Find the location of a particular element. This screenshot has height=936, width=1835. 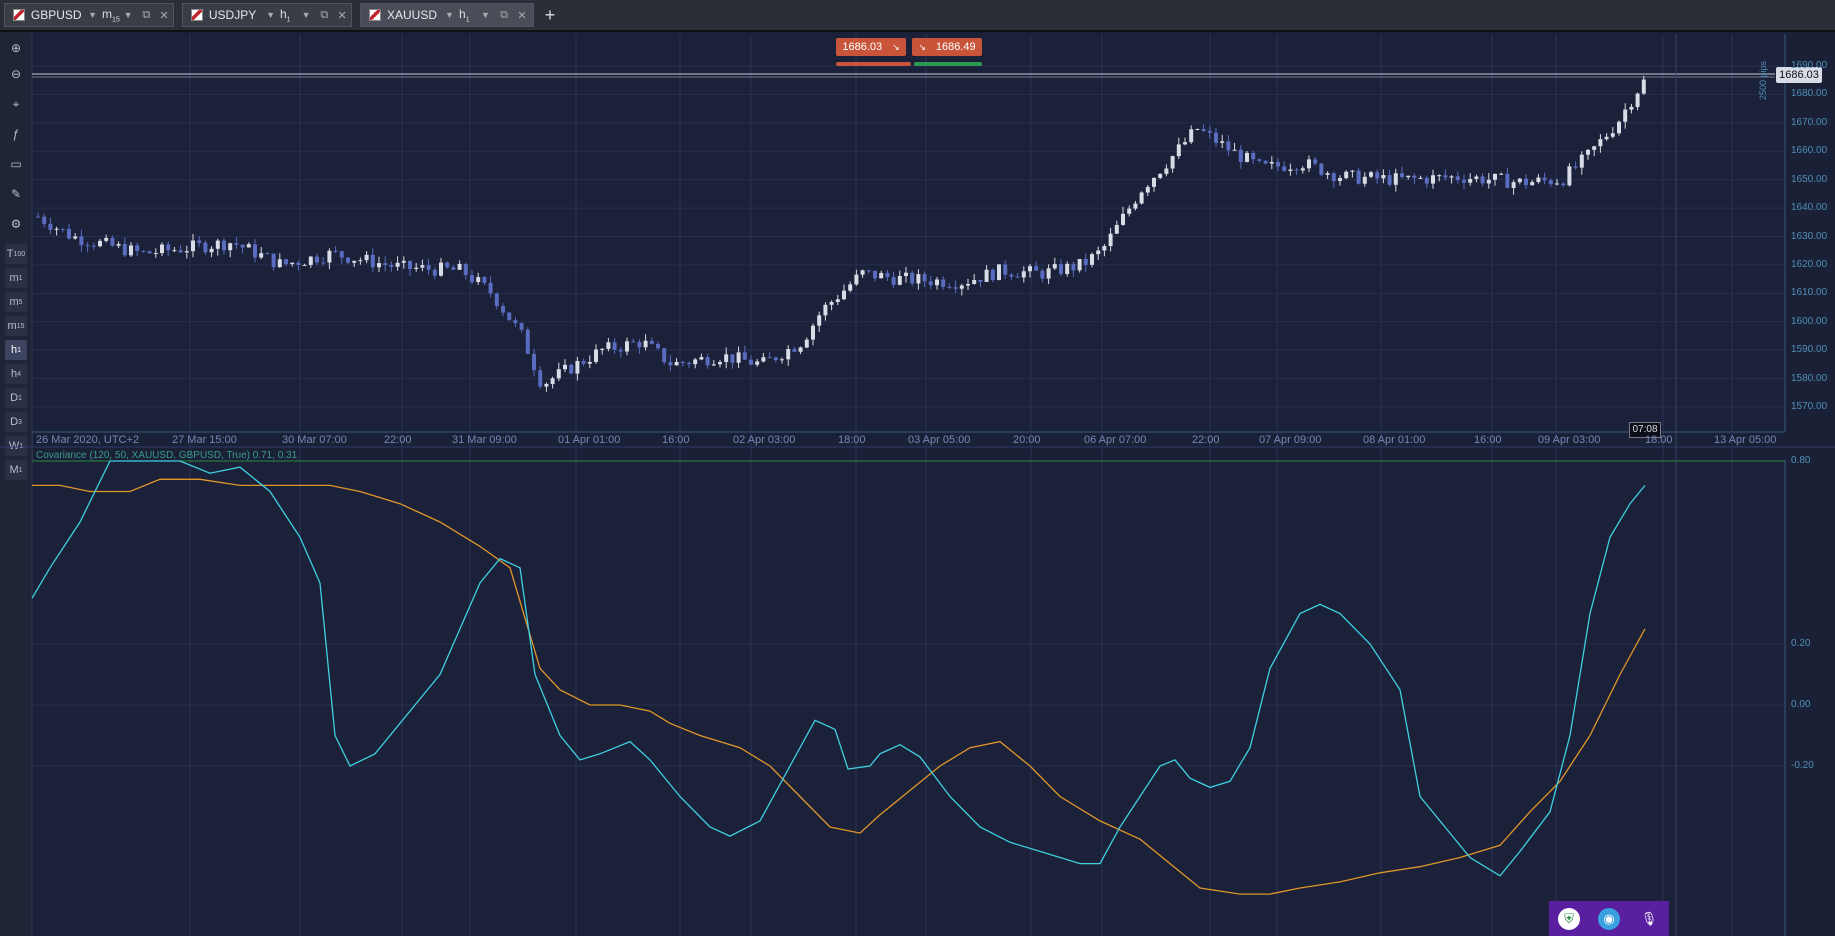

buy-button: ↘ 1686.49 is located at coordinates (947, 47).